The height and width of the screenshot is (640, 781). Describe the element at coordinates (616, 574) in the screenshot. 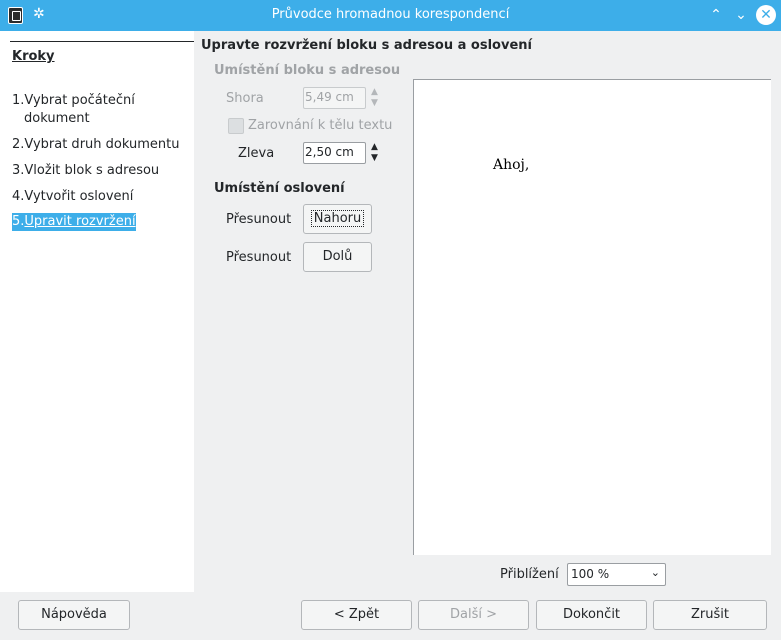

I see `zoom-select: 100 % ⌄` at that location.